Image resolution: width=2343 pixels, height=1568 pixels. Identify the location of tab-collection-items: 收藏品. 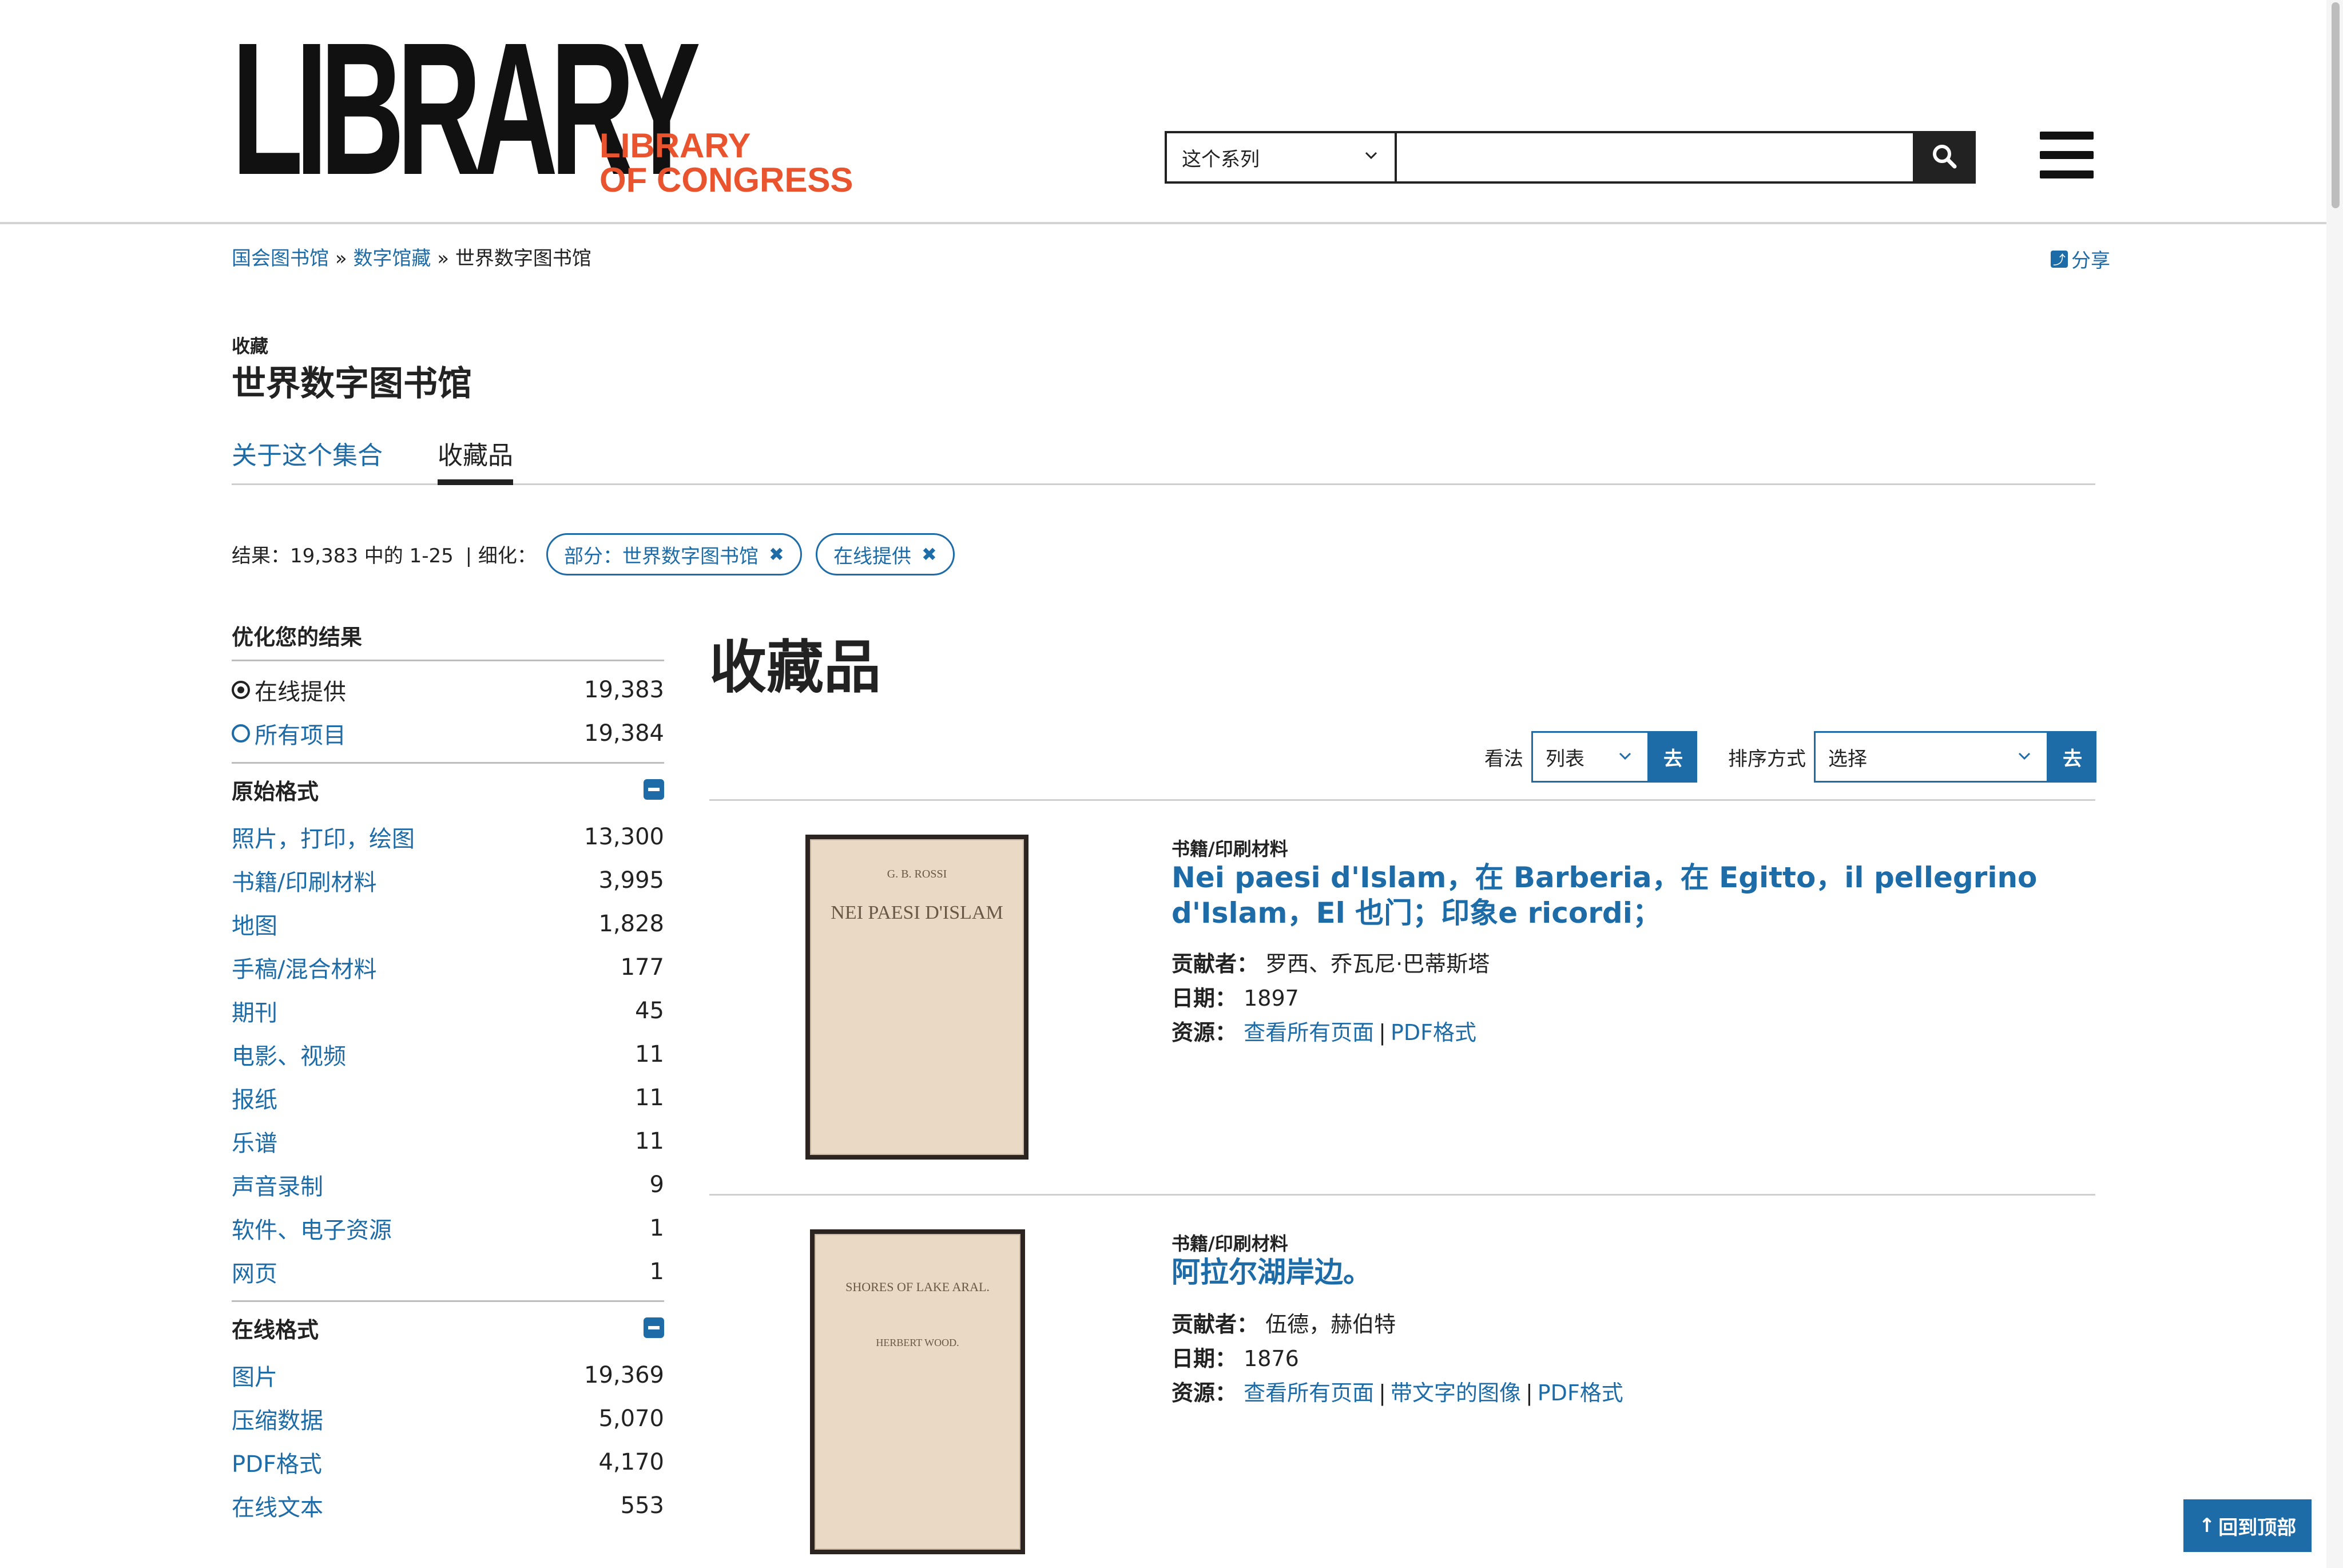
(475, 460).